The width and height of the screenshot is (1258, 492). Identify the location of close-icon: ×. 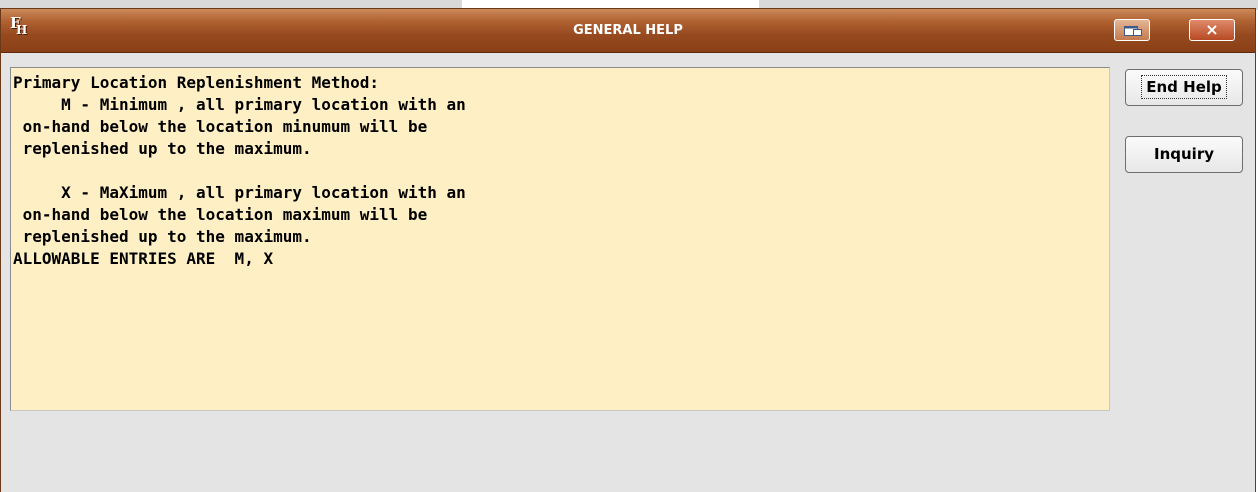
(1212, 29).